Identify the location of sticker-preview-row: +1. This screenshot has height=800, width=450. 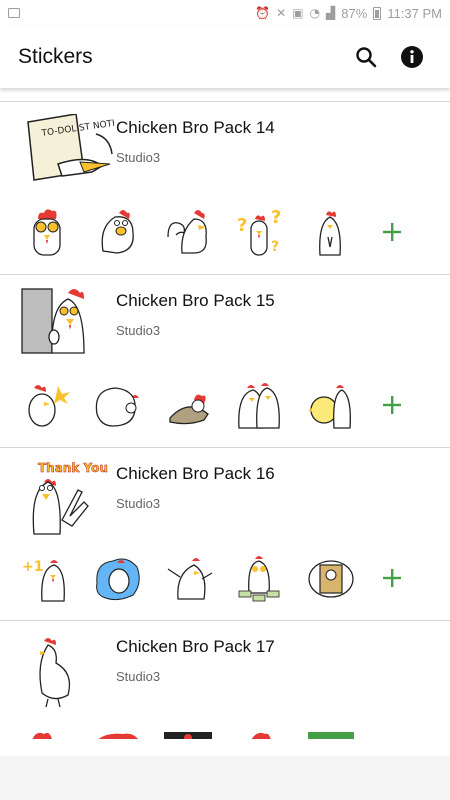
(225, 578).